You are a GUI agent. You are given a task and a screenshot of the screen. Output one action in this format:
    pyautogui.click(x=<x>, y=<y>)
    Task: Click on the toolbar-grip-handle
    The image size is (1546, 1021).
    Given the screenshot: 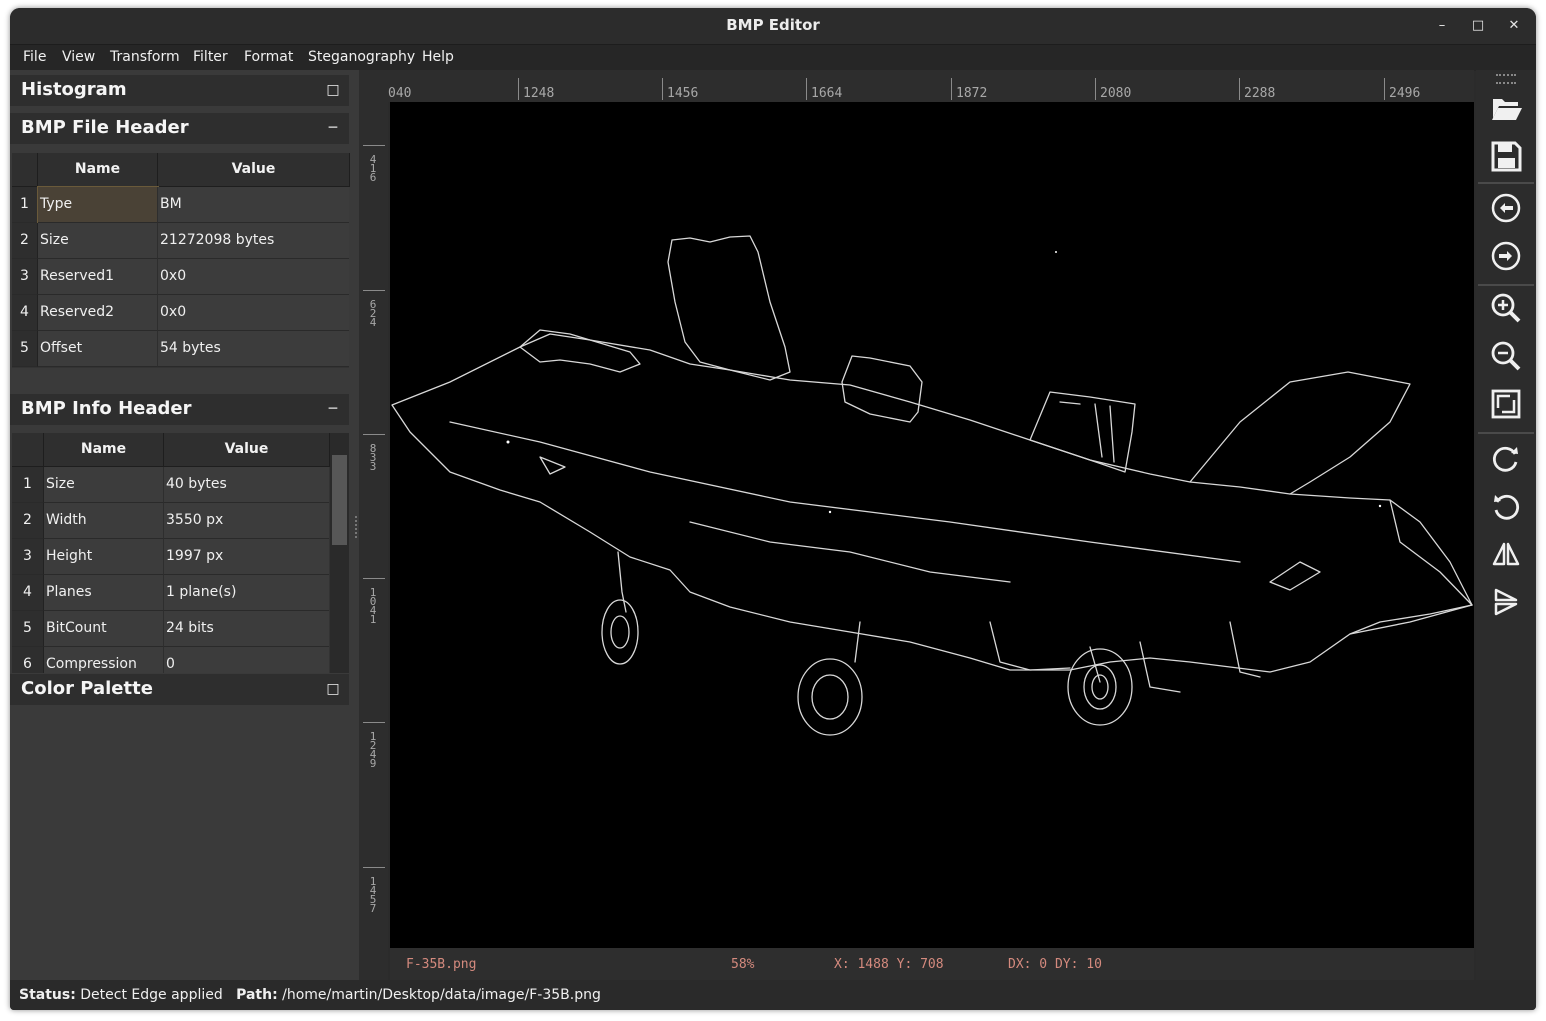 What is the action you would take?
    pyautogui.click(x=1506, y=79)
    